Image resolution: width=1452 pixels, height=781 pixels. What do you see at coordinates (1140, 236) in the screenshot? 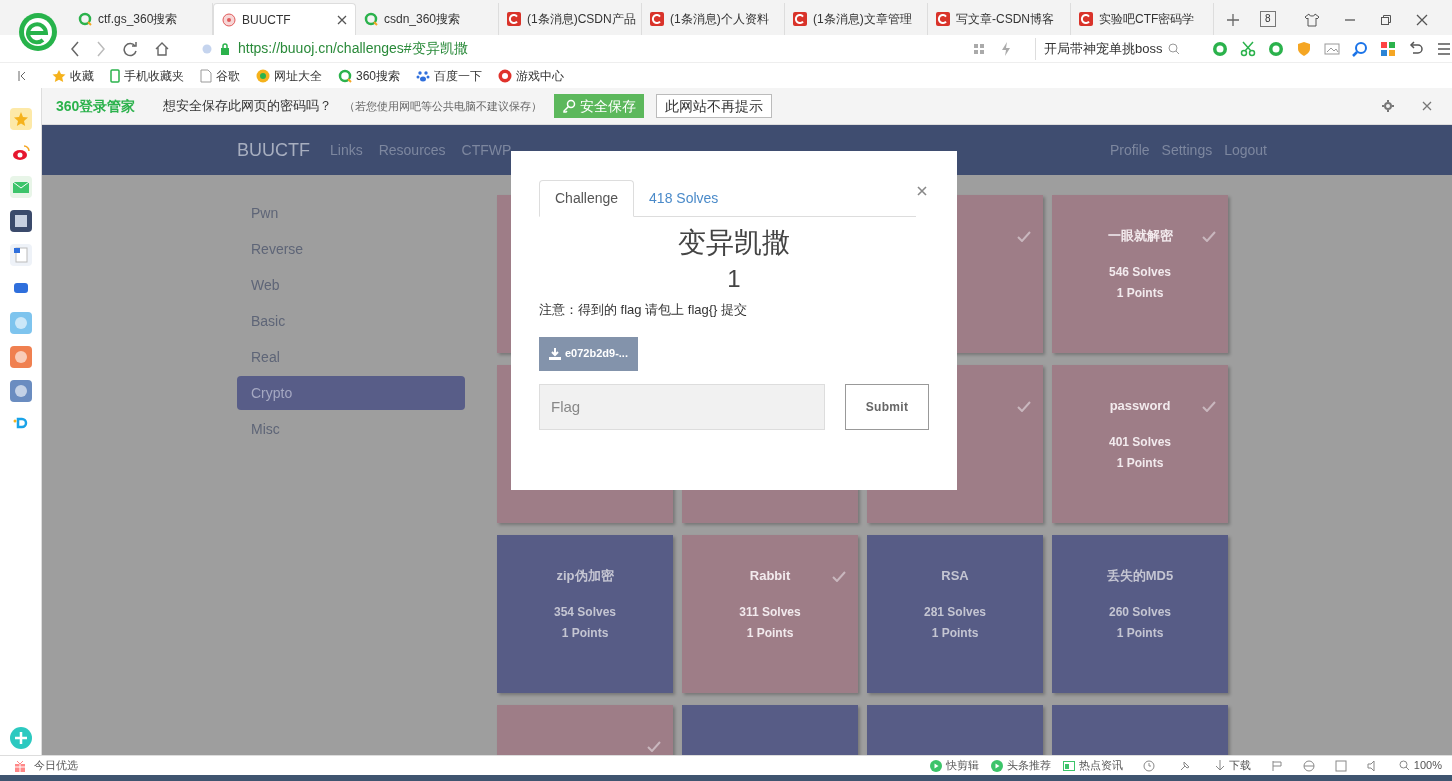
I see `challenge-title: 一眼就解密` at bounding box center [1140, 236].